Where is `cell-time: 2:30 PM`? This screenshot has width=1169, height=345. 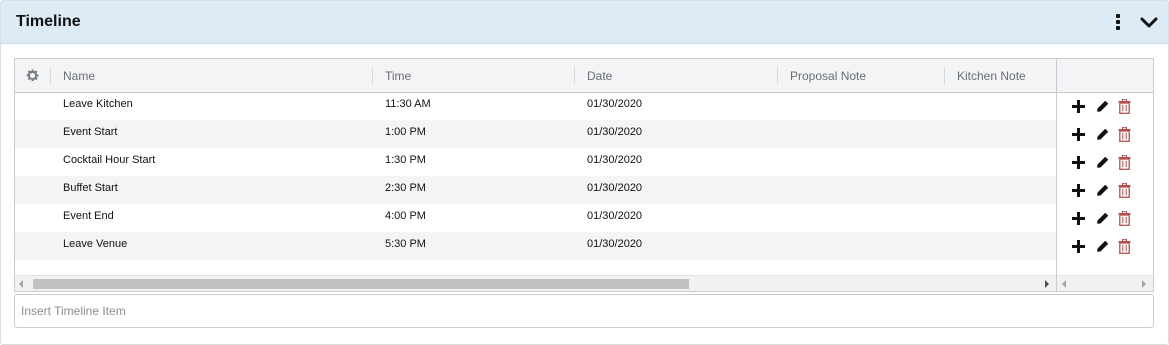 cell-time: 2:30 PM is located at coordinates (405, 188).